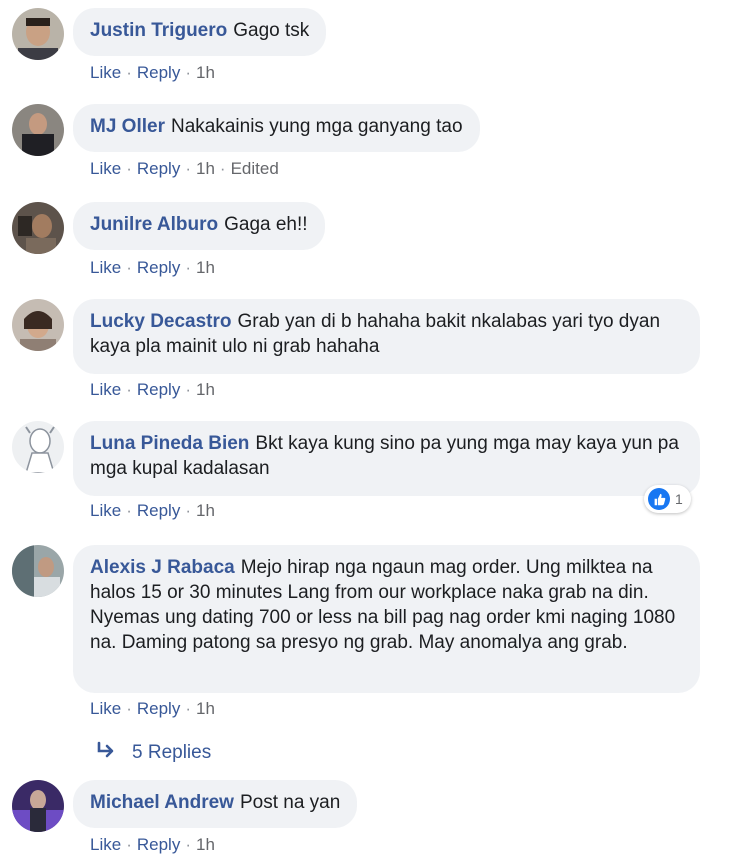  I want to click on reaction-count-badge: 1, so click(667, 499).